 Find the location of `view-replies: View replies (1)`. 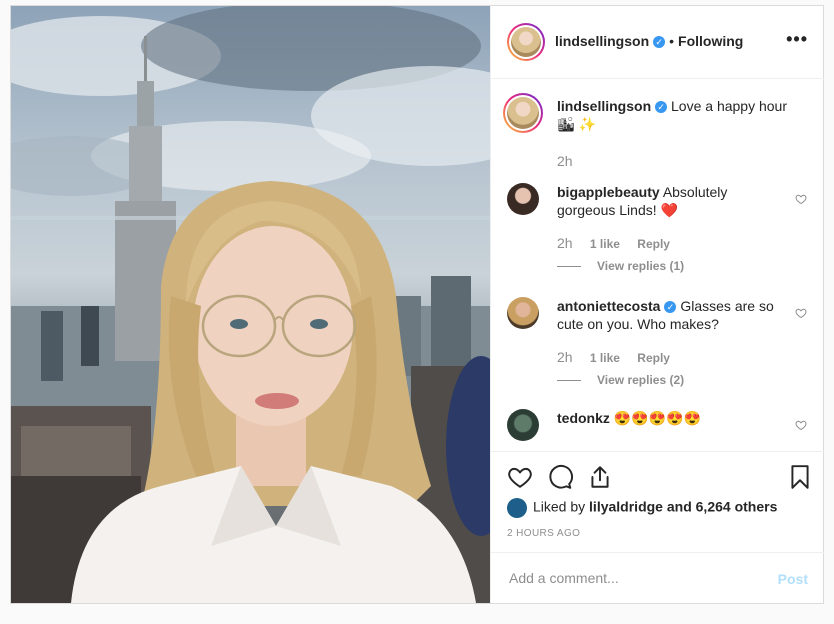

view-replies: View replies (1) is located at coordinates (620, 266).